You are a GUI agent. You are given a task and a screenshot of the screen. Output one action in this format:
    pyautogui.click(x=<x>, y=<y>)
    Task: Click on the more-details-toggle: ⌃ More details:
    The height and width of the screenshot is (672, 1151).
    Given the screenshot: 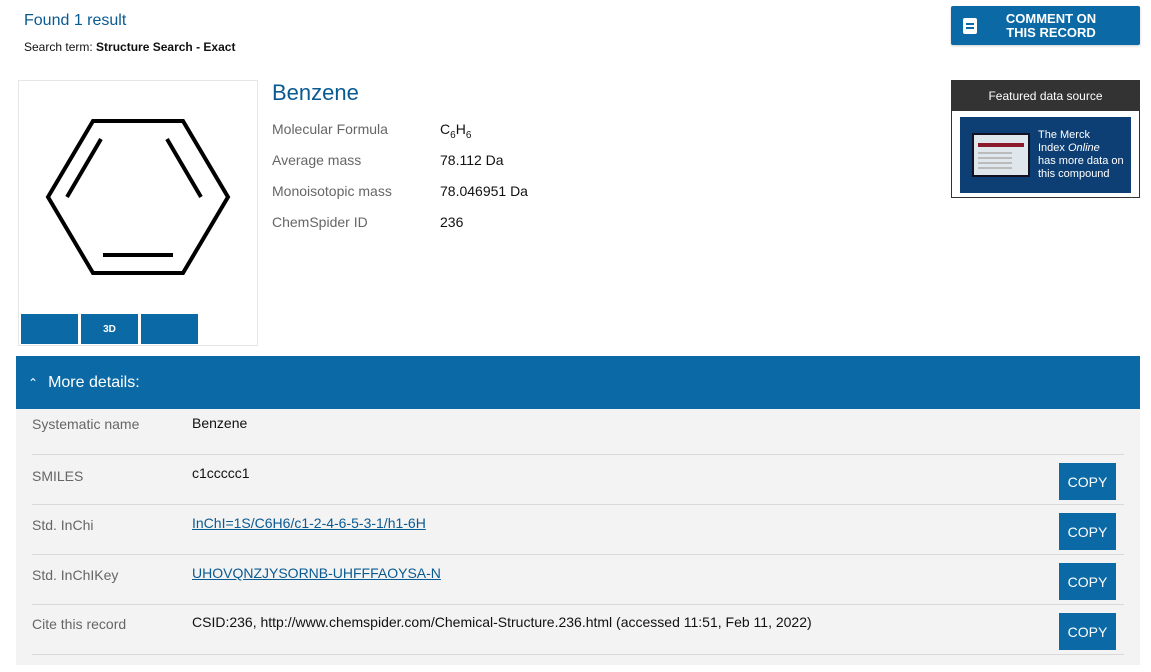 What is the action you would take?
    pyautogui.click(x=578, y=382)
    